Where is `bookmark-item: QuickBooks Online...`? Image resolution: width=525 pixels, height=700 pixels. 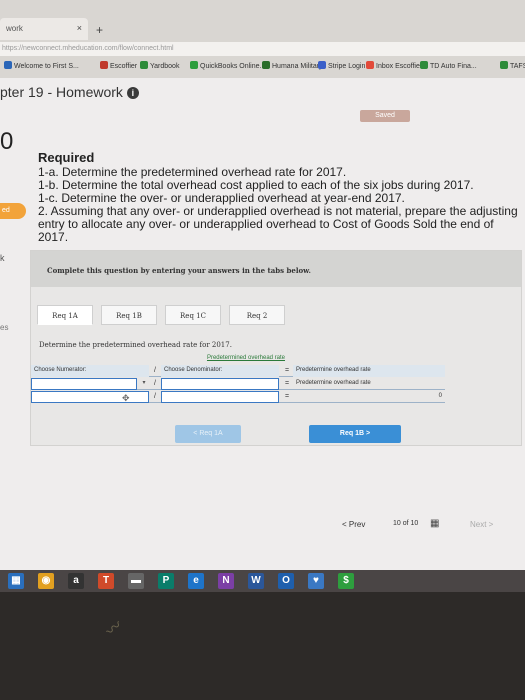
bookmark-item: QuickBooks Online... is located at coordinates (227, 65).